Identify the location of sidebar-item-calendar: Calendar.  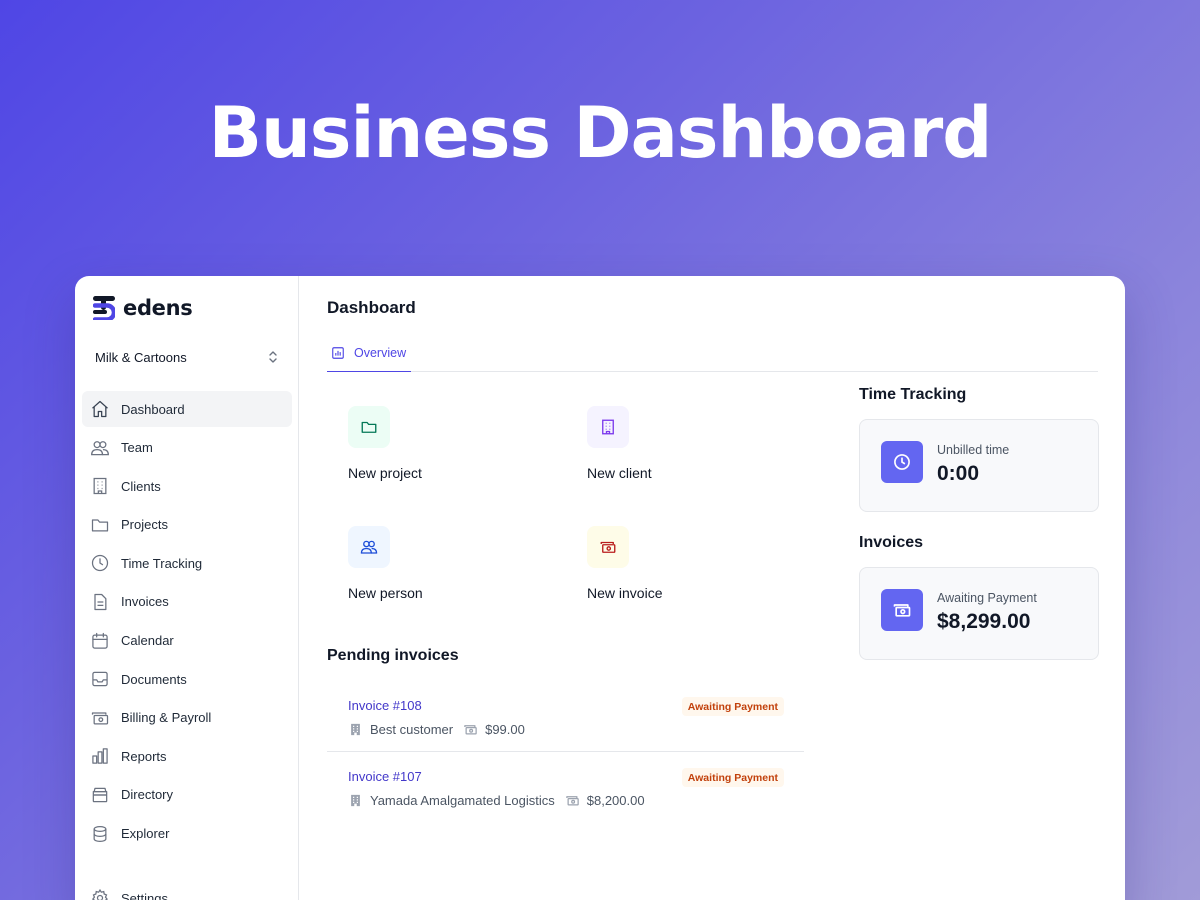
(187, 641).